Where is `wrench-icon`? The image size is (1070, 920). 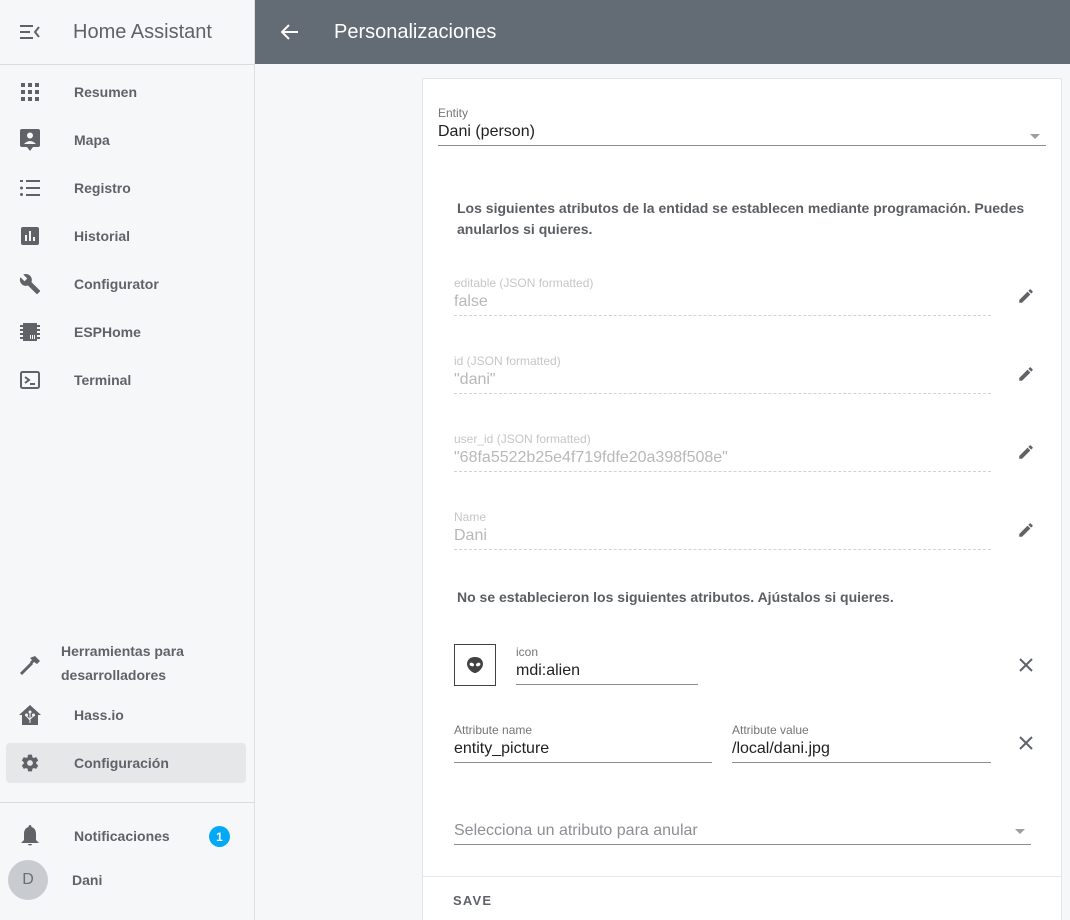
wrench-icon is located at coordinates (30, 284).